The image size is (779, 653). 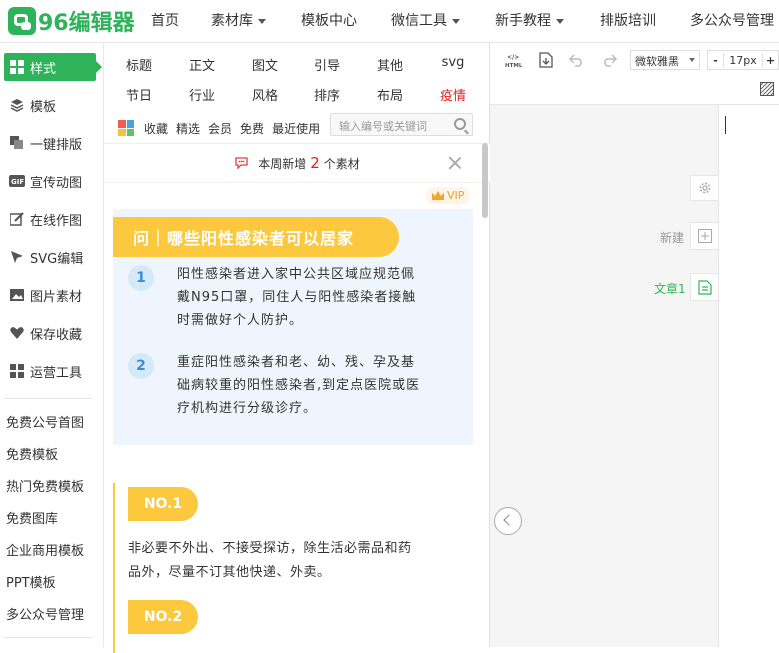 What do you see at coordinates (17, 371) in the screenshot?
I see `apps-icon` at bounding box center [17, 371].